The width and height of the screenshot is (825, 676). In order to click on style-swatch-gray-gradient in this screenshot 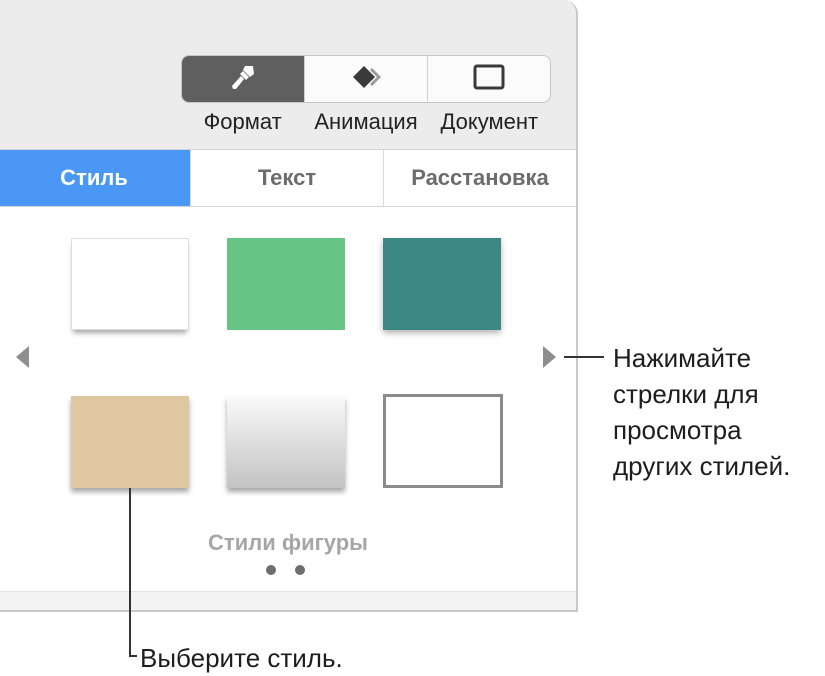, I will do `click(286, 442)`.